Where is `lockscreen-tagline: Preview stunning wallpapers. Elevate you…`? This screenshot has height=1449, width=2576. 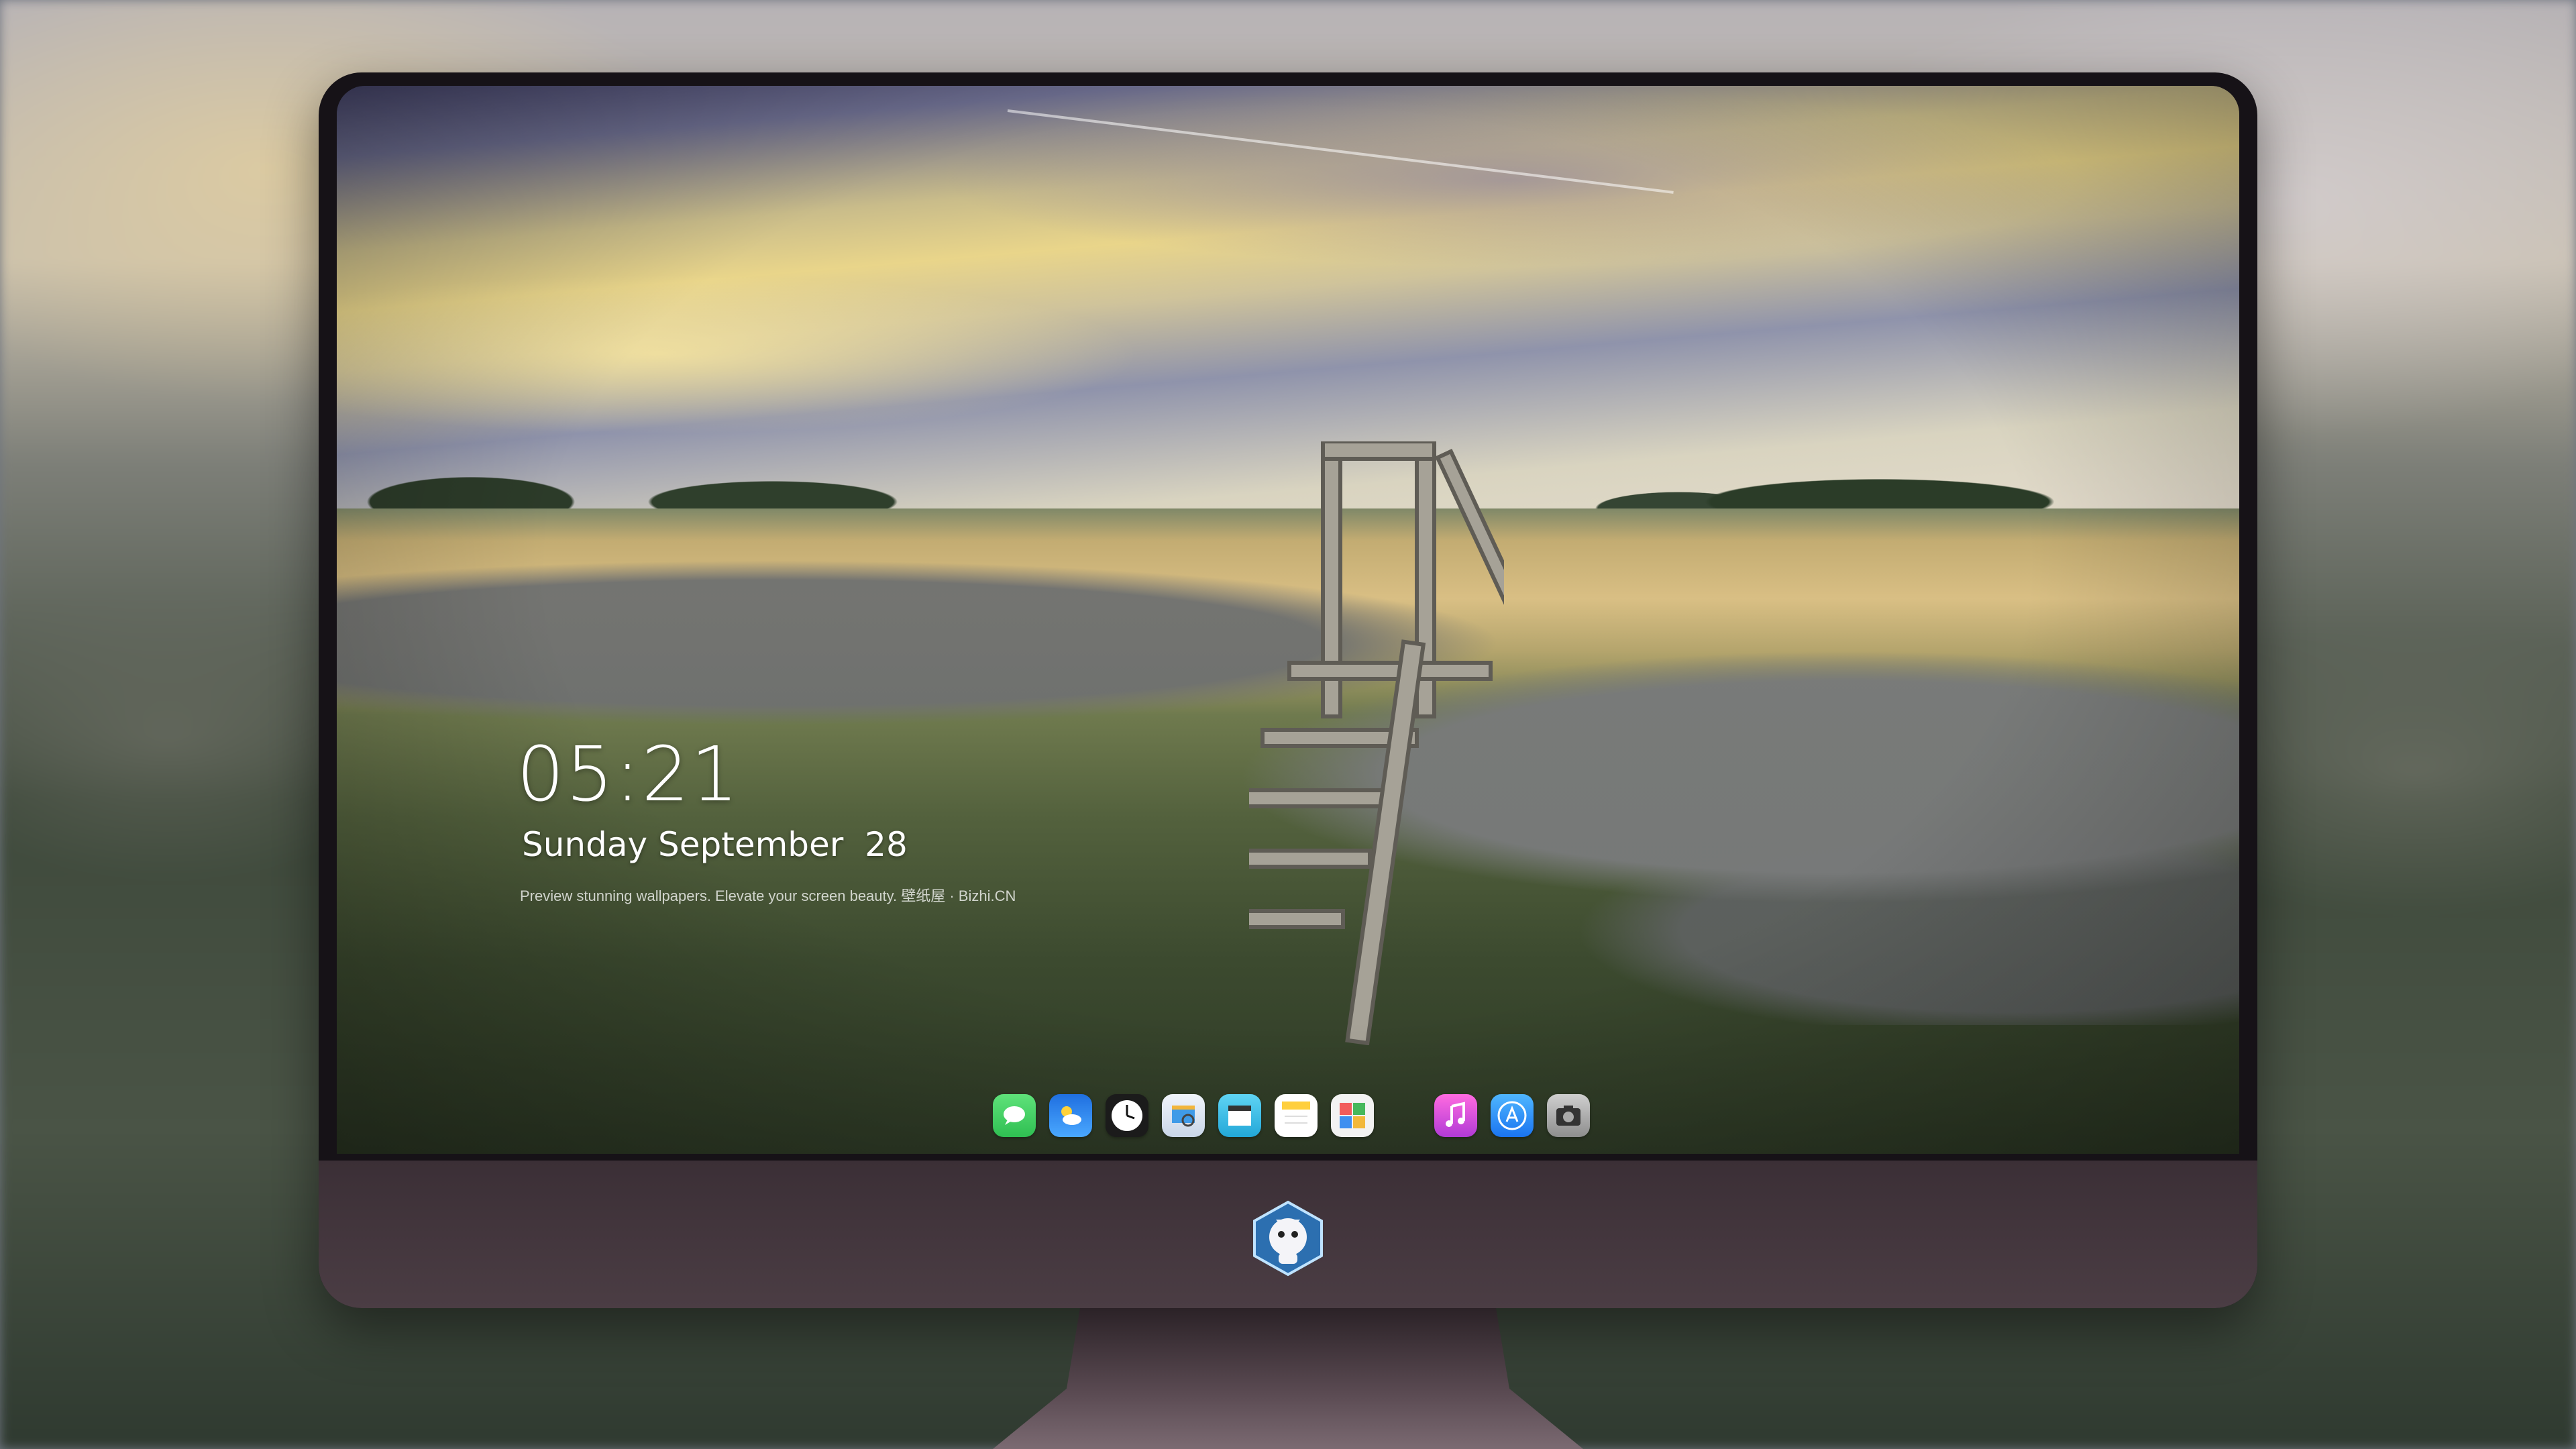
lockscreen-tagline: Preview stunning wallpapers. Elevate you… is located at coordinates (768, 896).